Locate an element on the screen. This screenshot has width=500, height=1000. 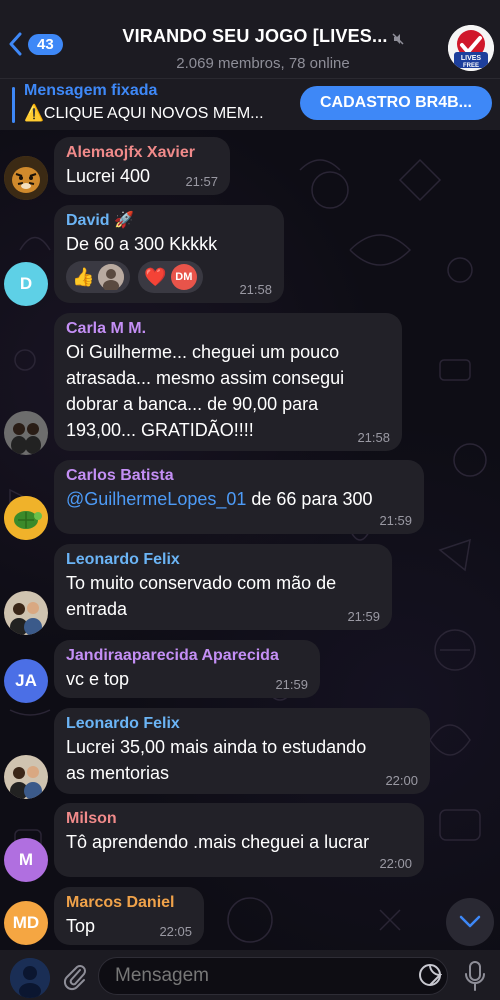
message-text-rest: de 66 para 300 is located at coordinates (309, 499).